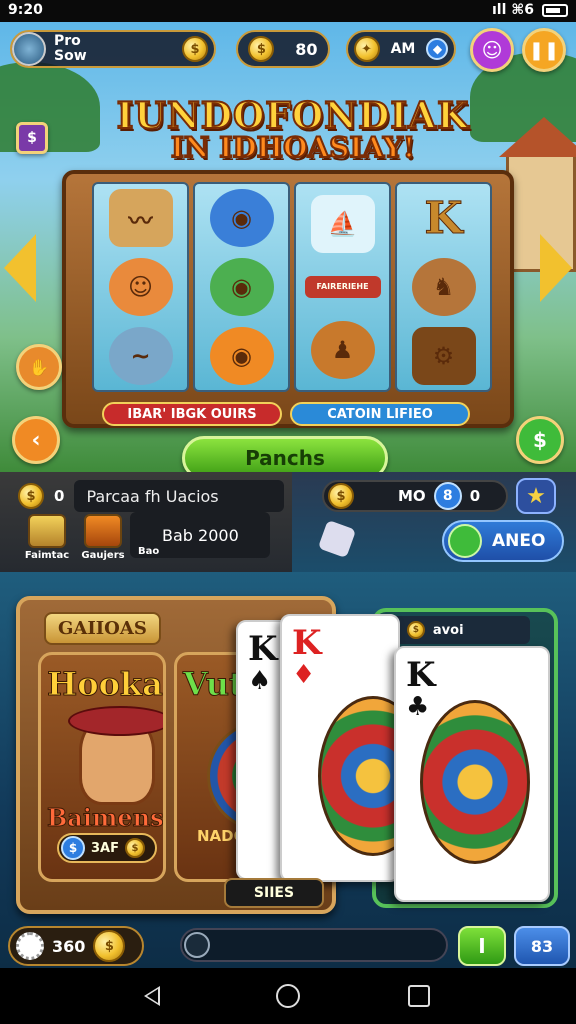  Describe the element at coordinates (103, 555) in the screenshot. I see `item-label: Gaujers` at that location.